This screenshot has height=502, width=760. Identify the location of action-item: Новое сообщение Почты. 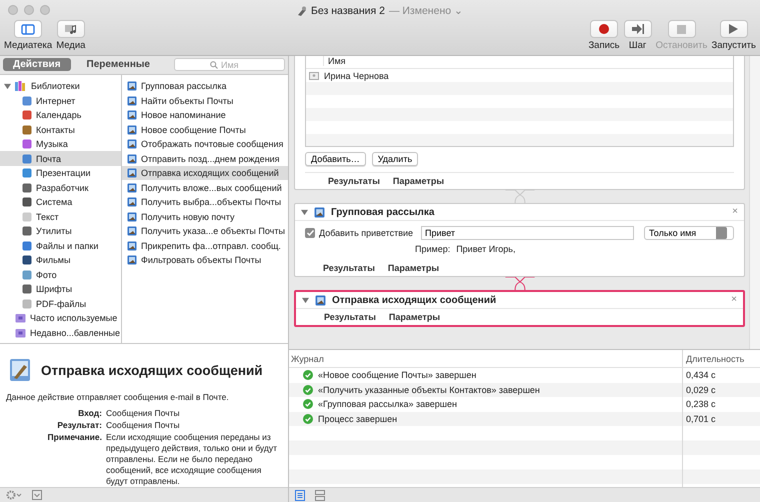
(205, 129).